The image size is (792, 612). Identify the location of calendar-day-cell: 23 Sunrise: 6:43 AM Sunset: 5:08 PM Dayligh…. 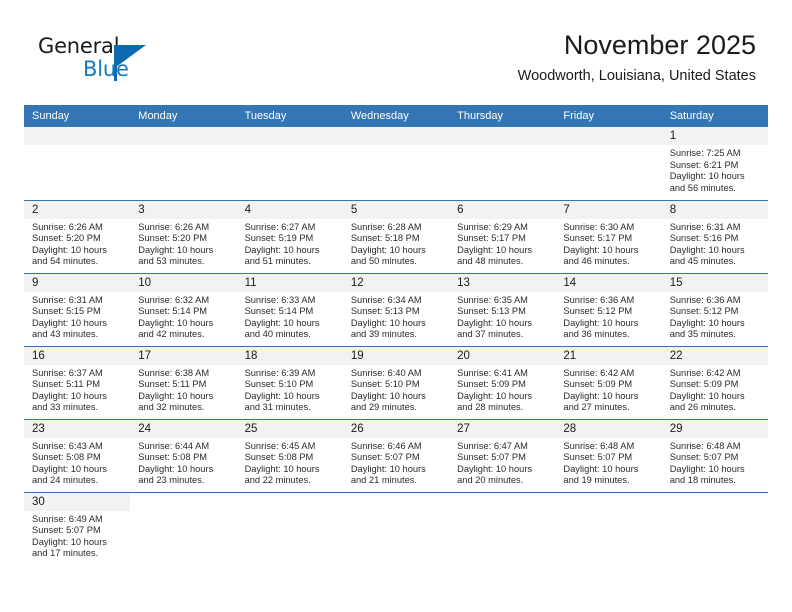
(77, 455).